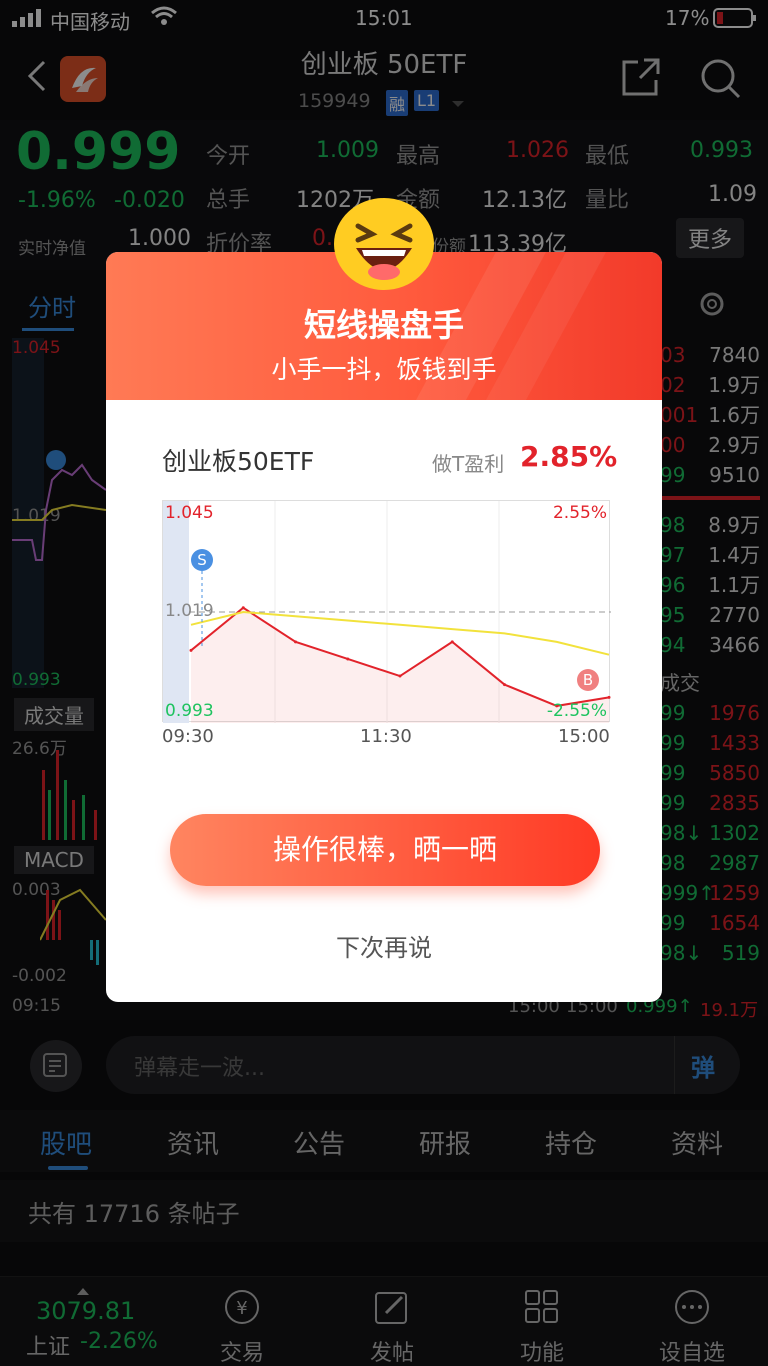 The image size is (768, 1366). I want to click on chart-y-top: 1.045, so click(189, 513).